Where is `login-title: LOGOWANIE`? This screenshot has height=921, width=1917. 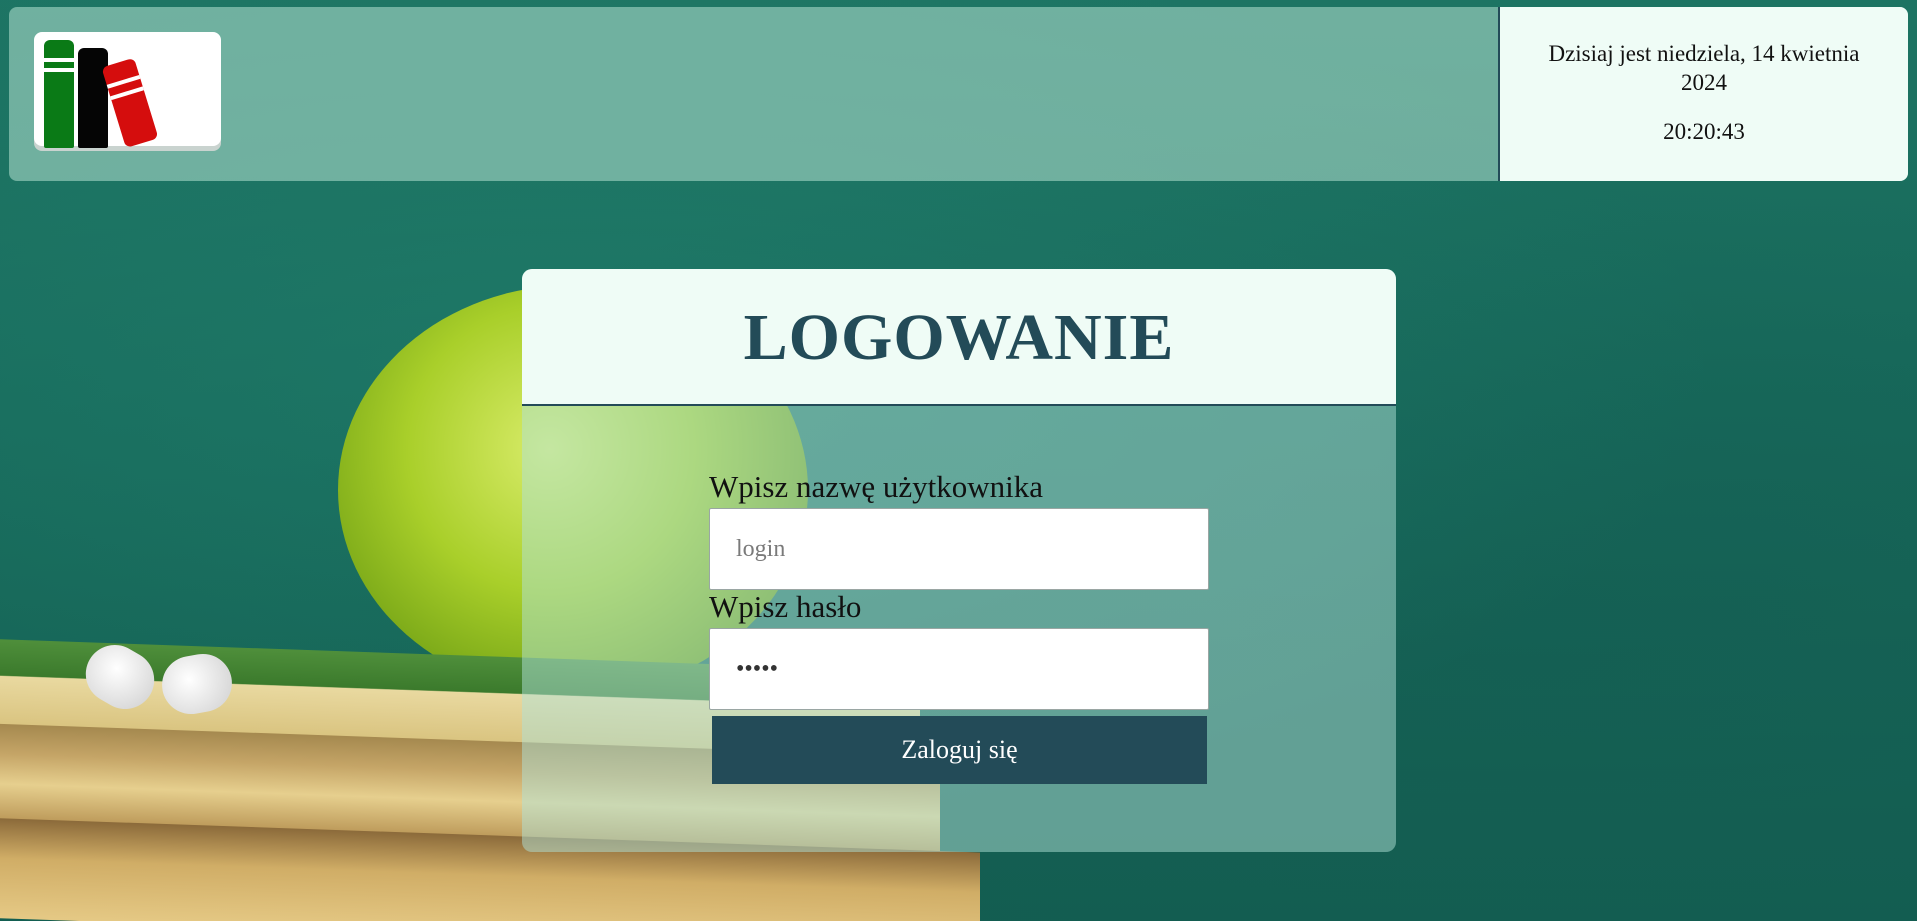 login-title: LOGOWANIE is located at coordinates (959, 337).